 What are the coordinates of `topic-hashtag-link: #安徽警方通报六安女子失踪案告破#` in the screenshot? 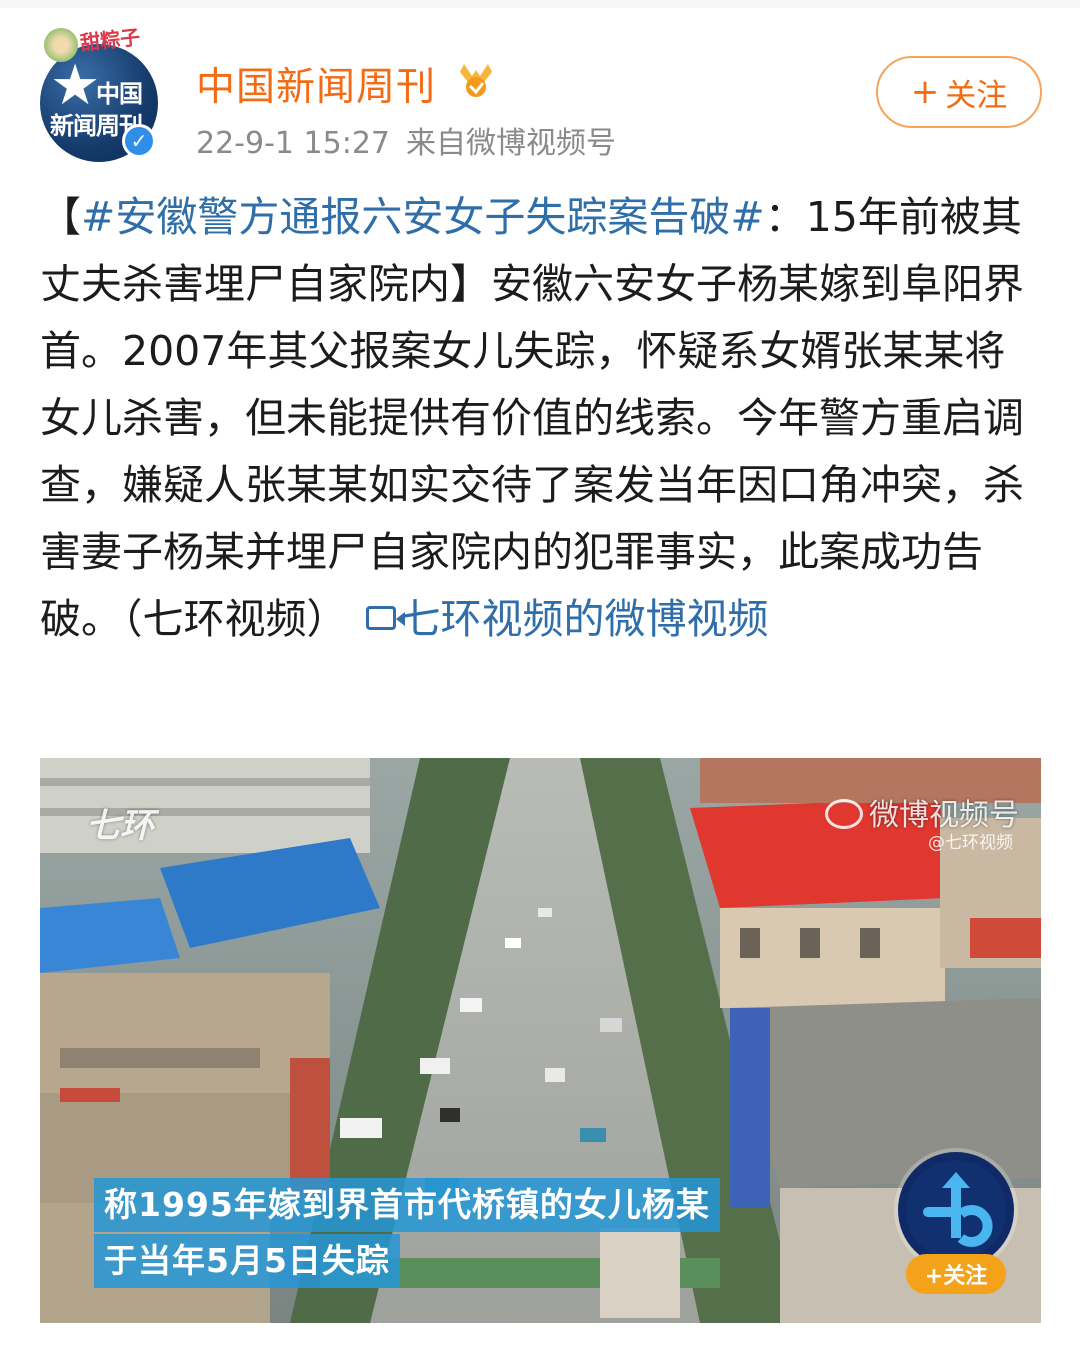 It's located at (423, 217).